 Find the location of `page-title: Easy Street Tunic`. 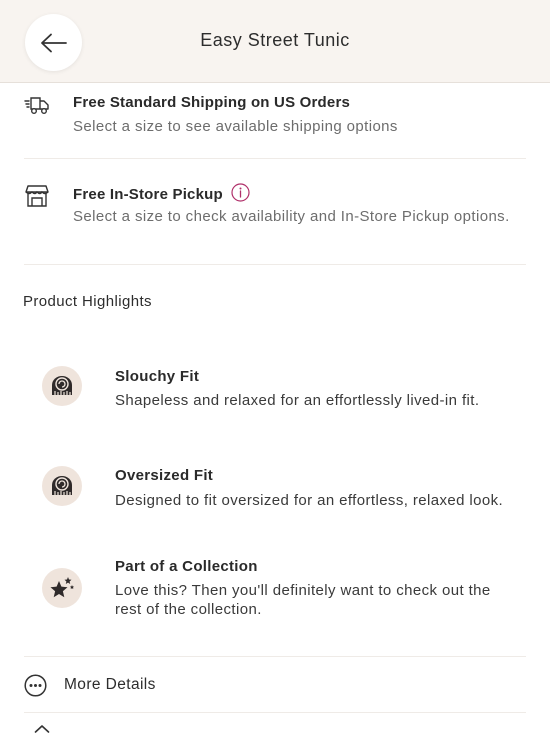

page-title: Easy Street Tunic is located at coordinates (275, 40).